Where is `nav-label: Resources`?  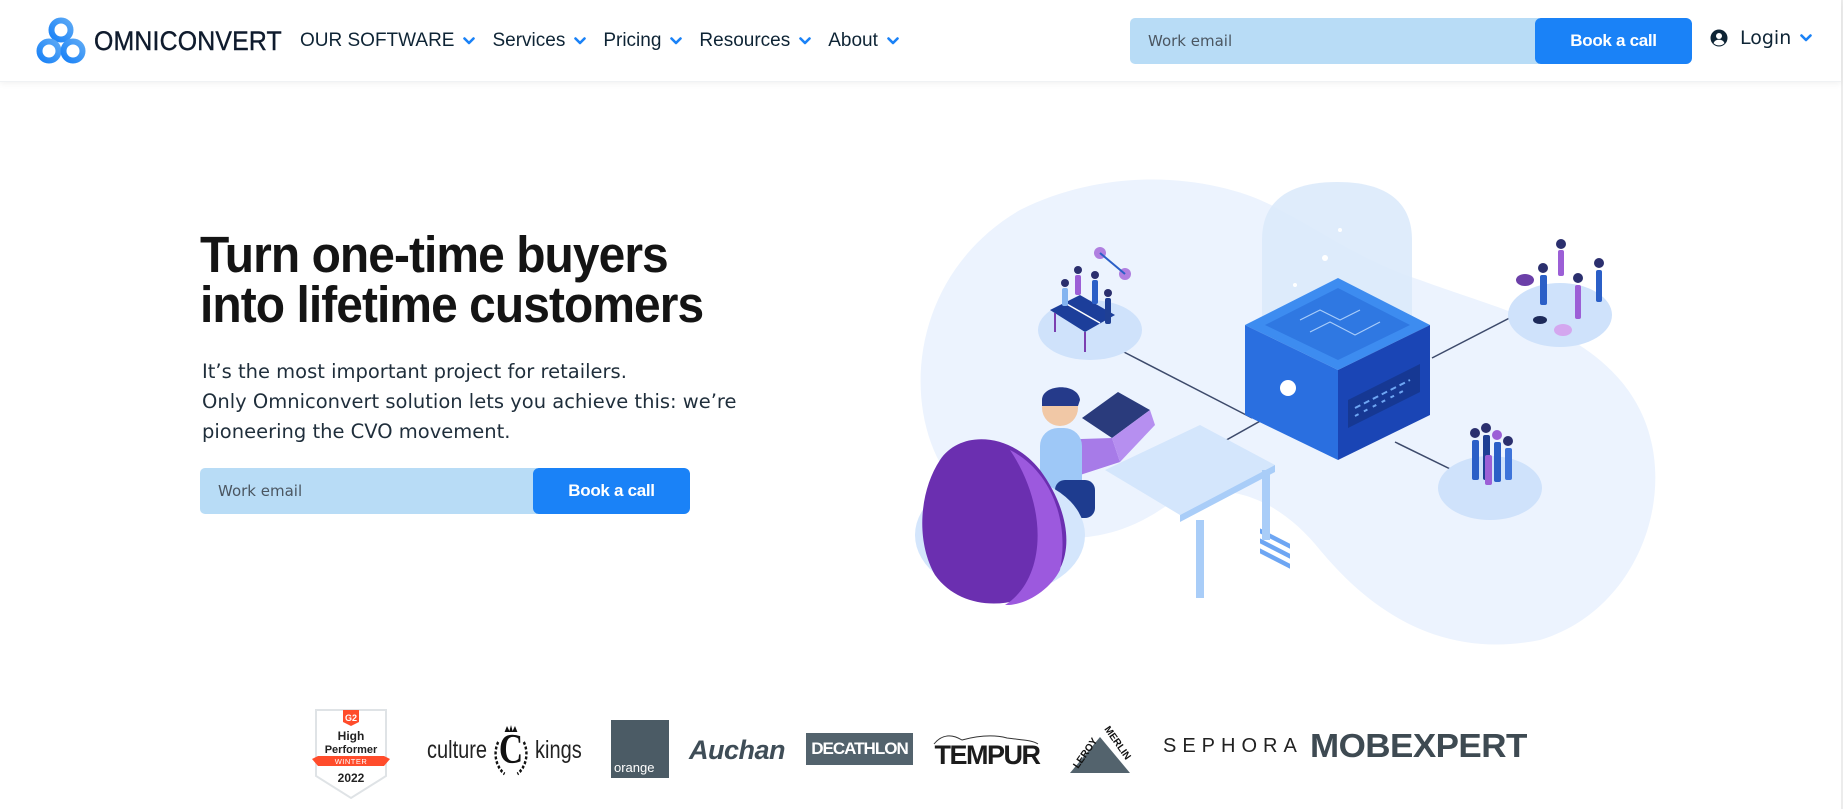
nav-label: Resources is located at coordinates (745, 40).